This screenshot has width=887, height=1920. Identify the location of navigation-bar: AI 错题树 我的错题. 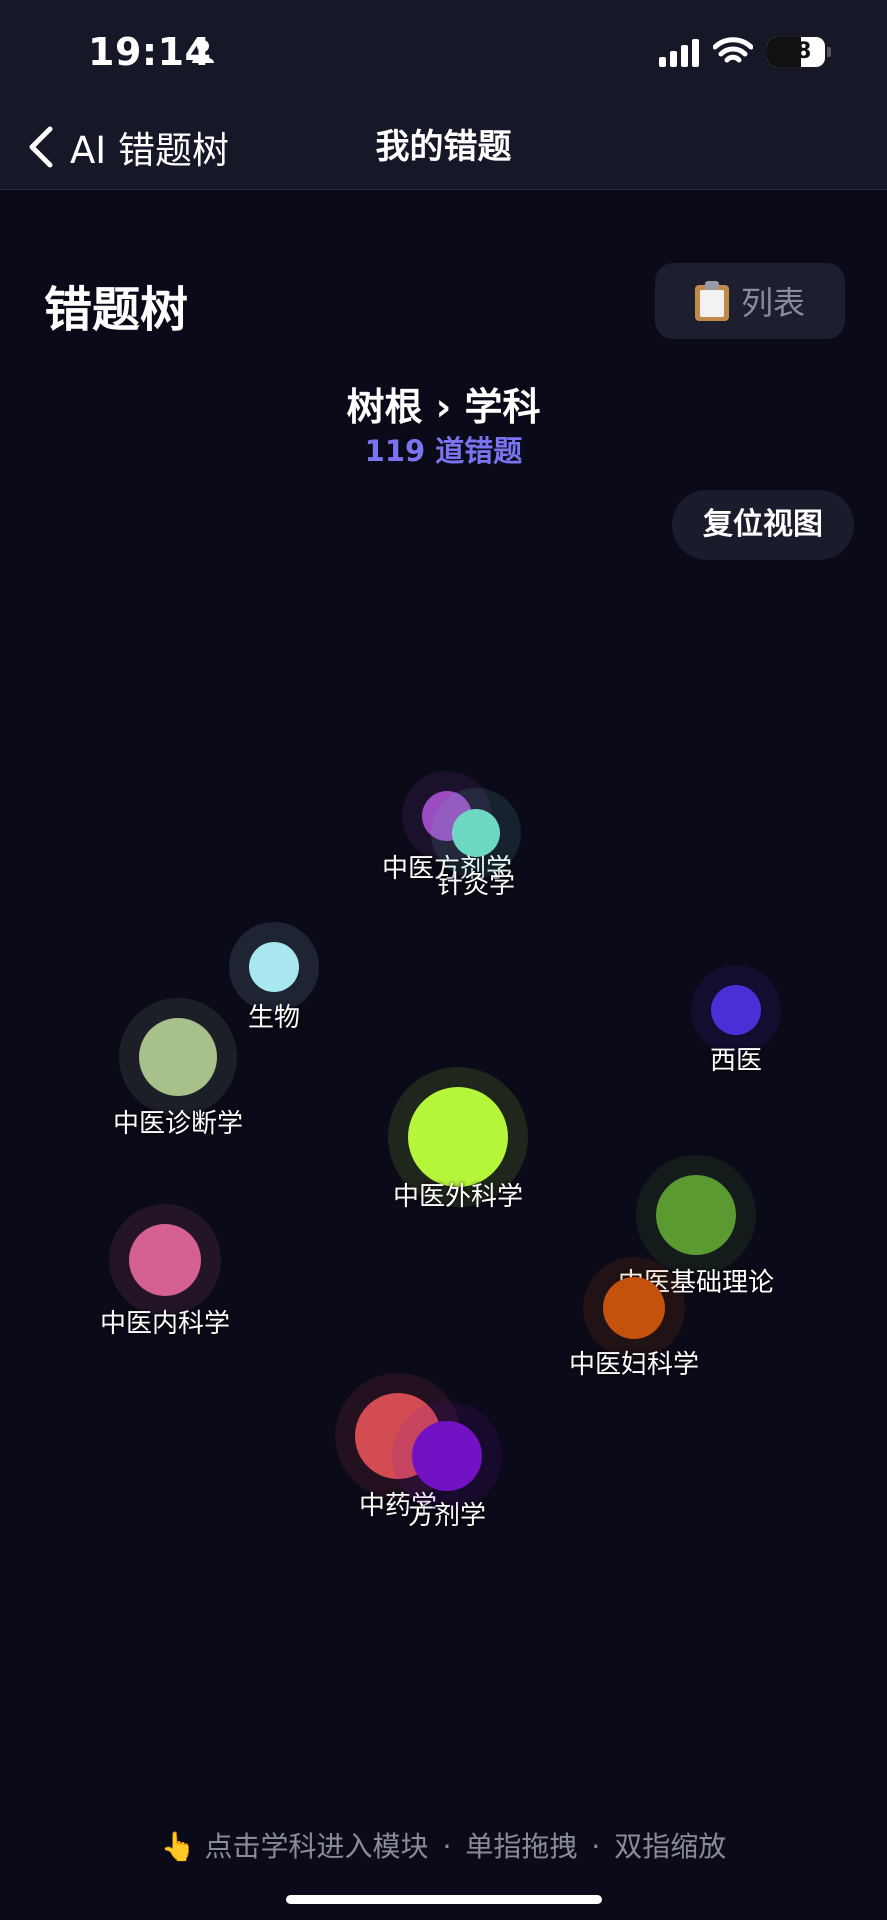
(443, 147).